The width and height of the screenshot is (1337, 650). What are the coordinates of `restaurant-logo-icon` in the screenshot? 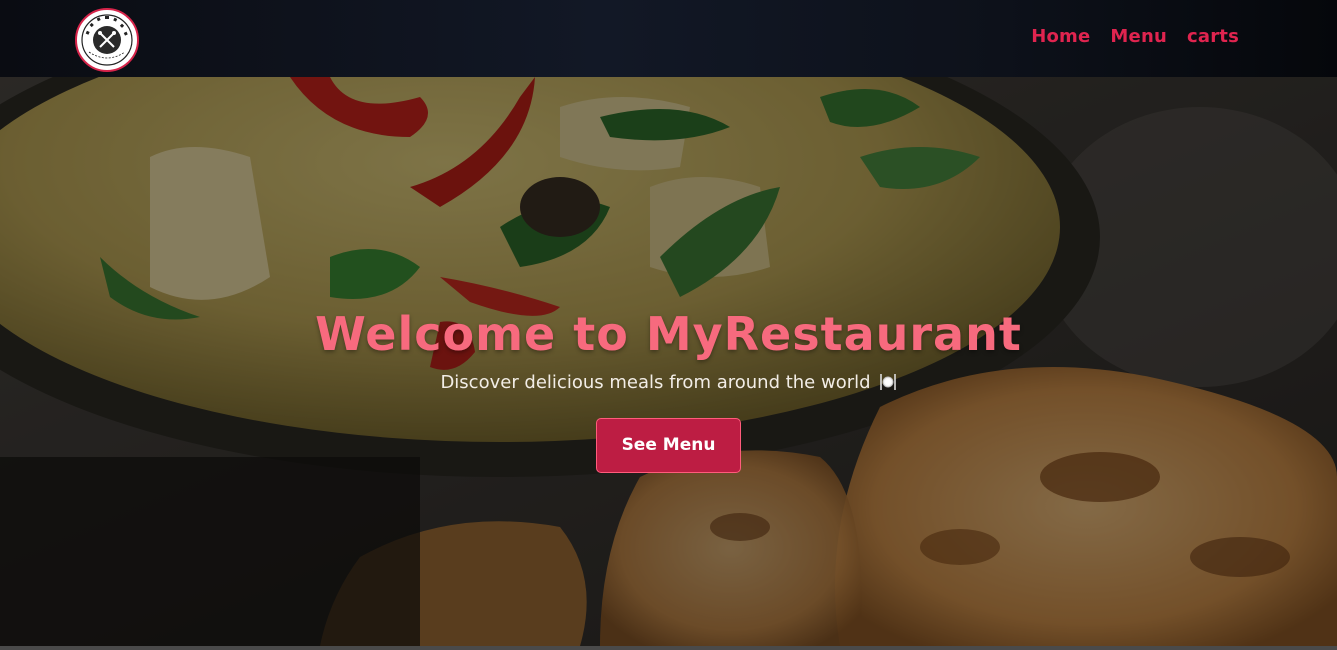 It's located at (107, 40).